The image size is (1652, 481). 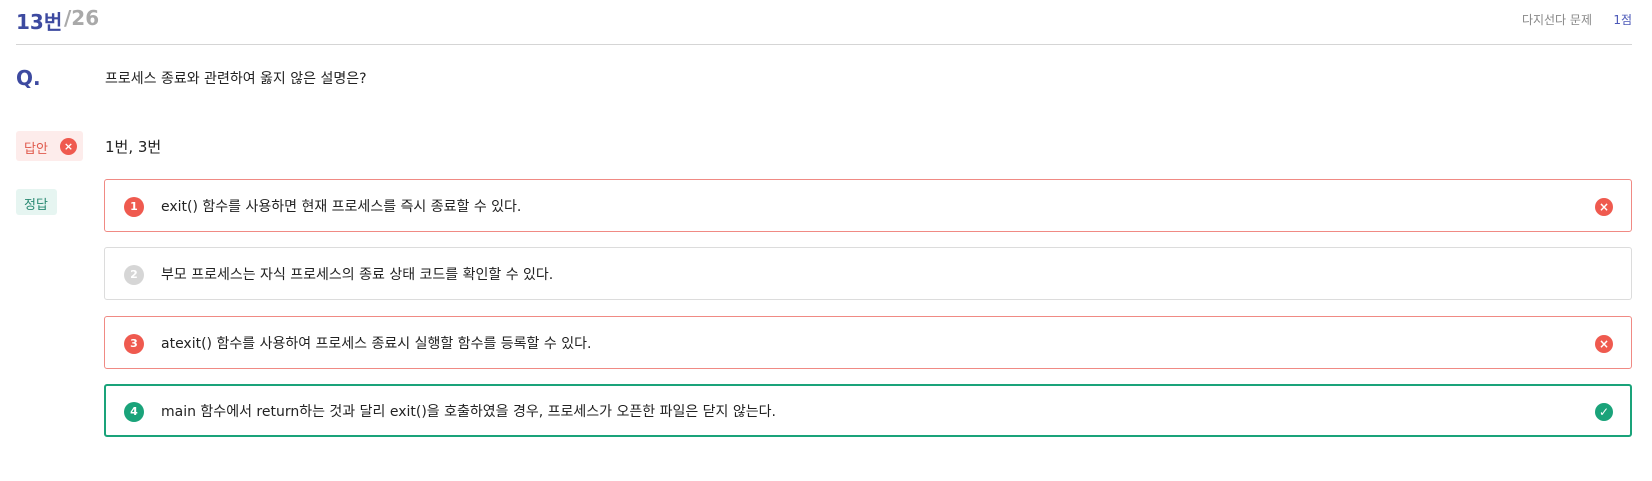 What do you see at coordinates (824, 22) in the screenshot?
I see `question-header: 13번 /26 다지선다 문제 1점` at bounding box center [824, 22].